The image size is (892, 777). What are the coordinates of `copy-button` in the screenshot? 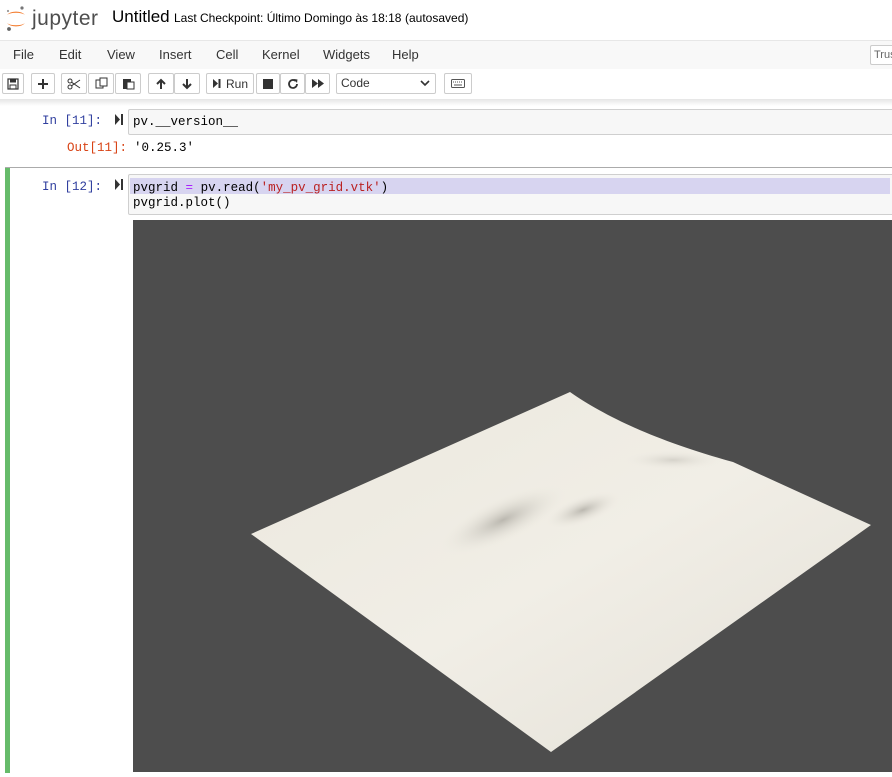 It's located at (101, 83).